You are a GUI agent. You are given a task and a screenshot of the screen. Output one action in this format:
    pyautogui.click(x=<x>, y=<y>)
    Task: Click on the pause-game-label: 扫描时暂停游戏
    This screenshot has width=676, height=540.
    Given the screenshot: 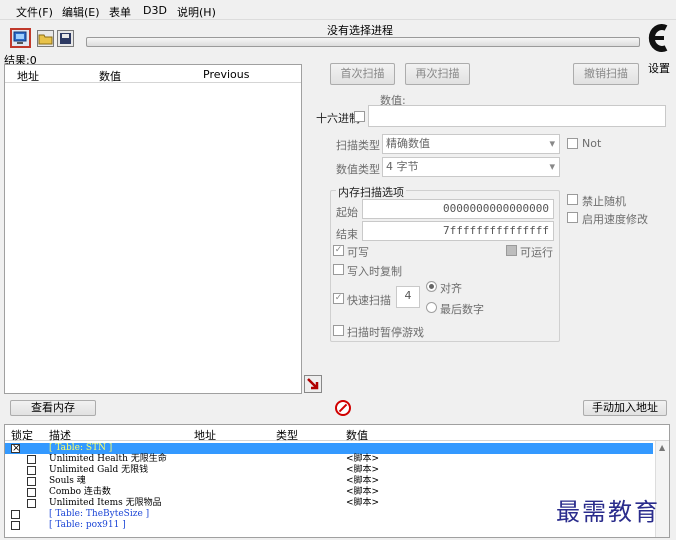 What is the action you would take?
    pyautogui.click(x=385, y=332)
    